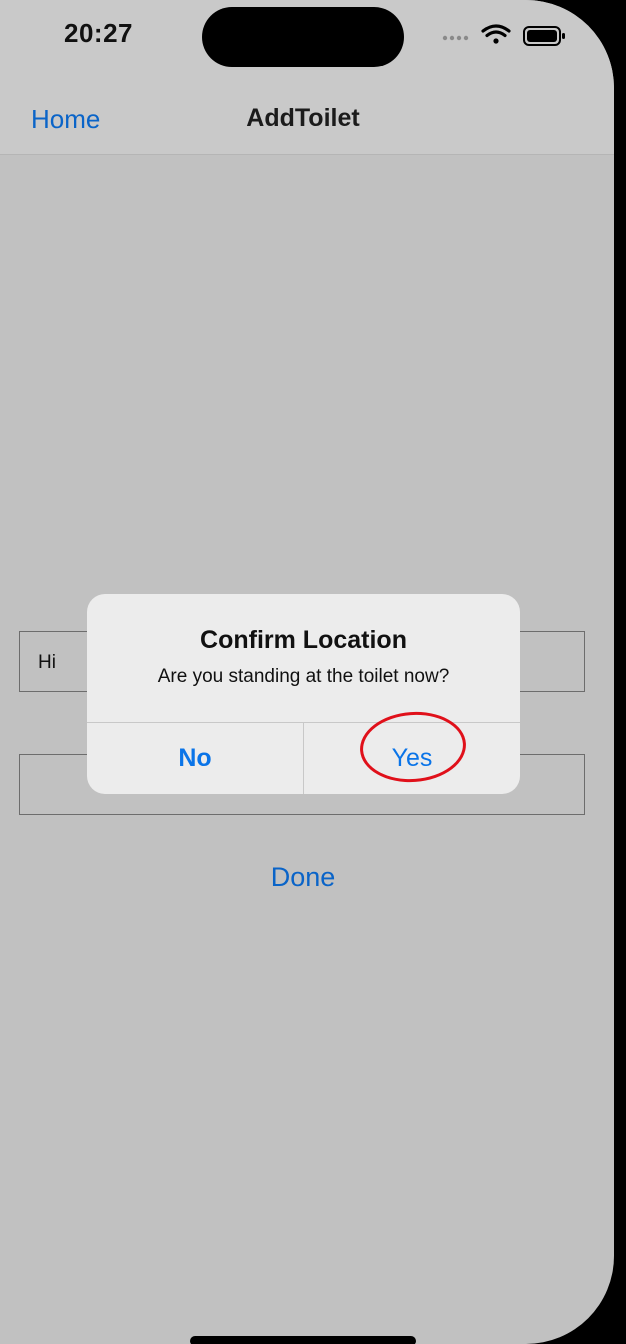 This screenshot has height=1344, width=626. Describe the element at coordinates (303, 1340) in the screenshot. I see `home-indicator` at that location.